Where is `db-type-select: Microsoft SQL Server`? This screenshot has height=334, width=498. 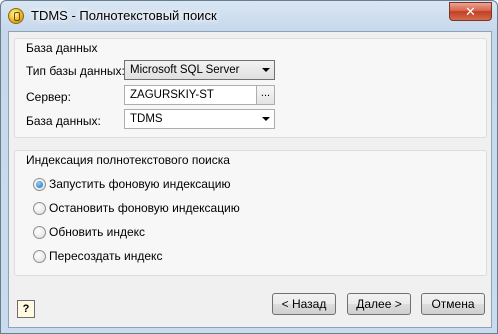
db-type-select: Microsoft SQL Server is located at coordinates (199, 70).